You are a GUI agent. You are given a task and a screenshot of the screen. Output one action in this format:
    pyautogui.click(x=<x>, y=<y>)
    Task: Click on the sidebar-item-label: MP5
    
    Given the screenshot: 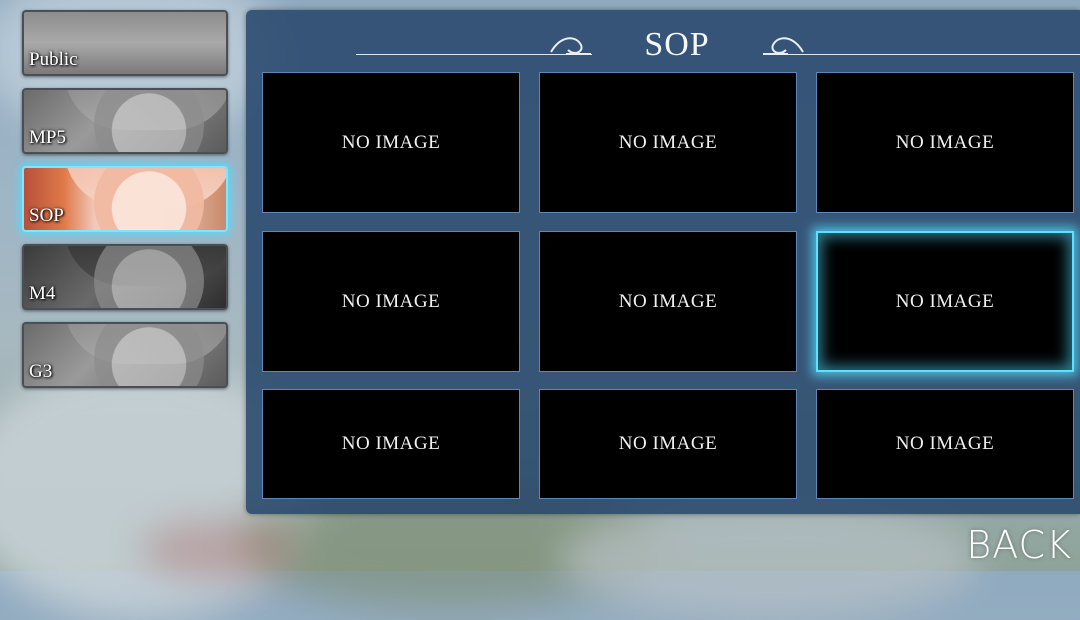 What is the action you would take?
    pyautogui.click(x=47, y=137)
    